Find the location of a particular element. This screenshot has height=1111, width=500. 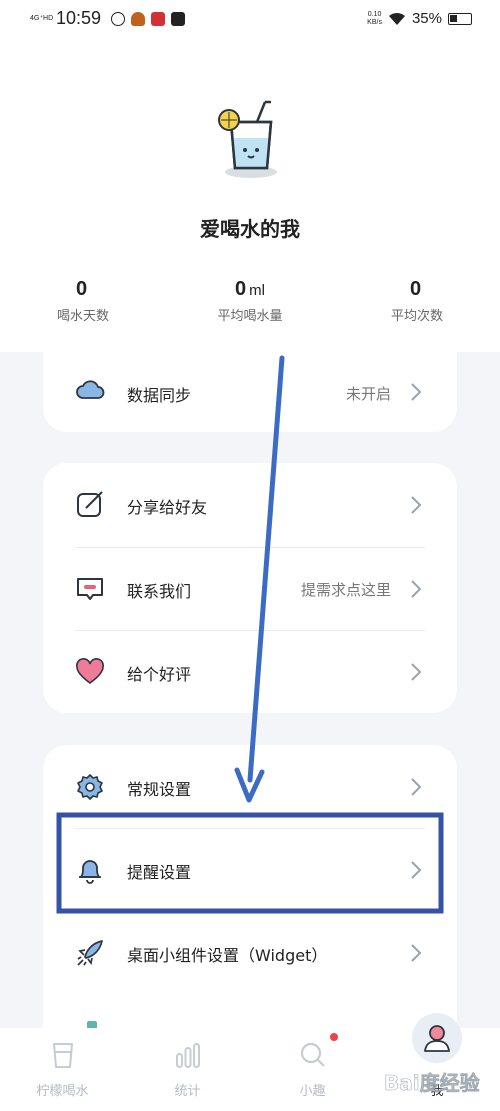

tab-me is located at coordinates (437, 1038).